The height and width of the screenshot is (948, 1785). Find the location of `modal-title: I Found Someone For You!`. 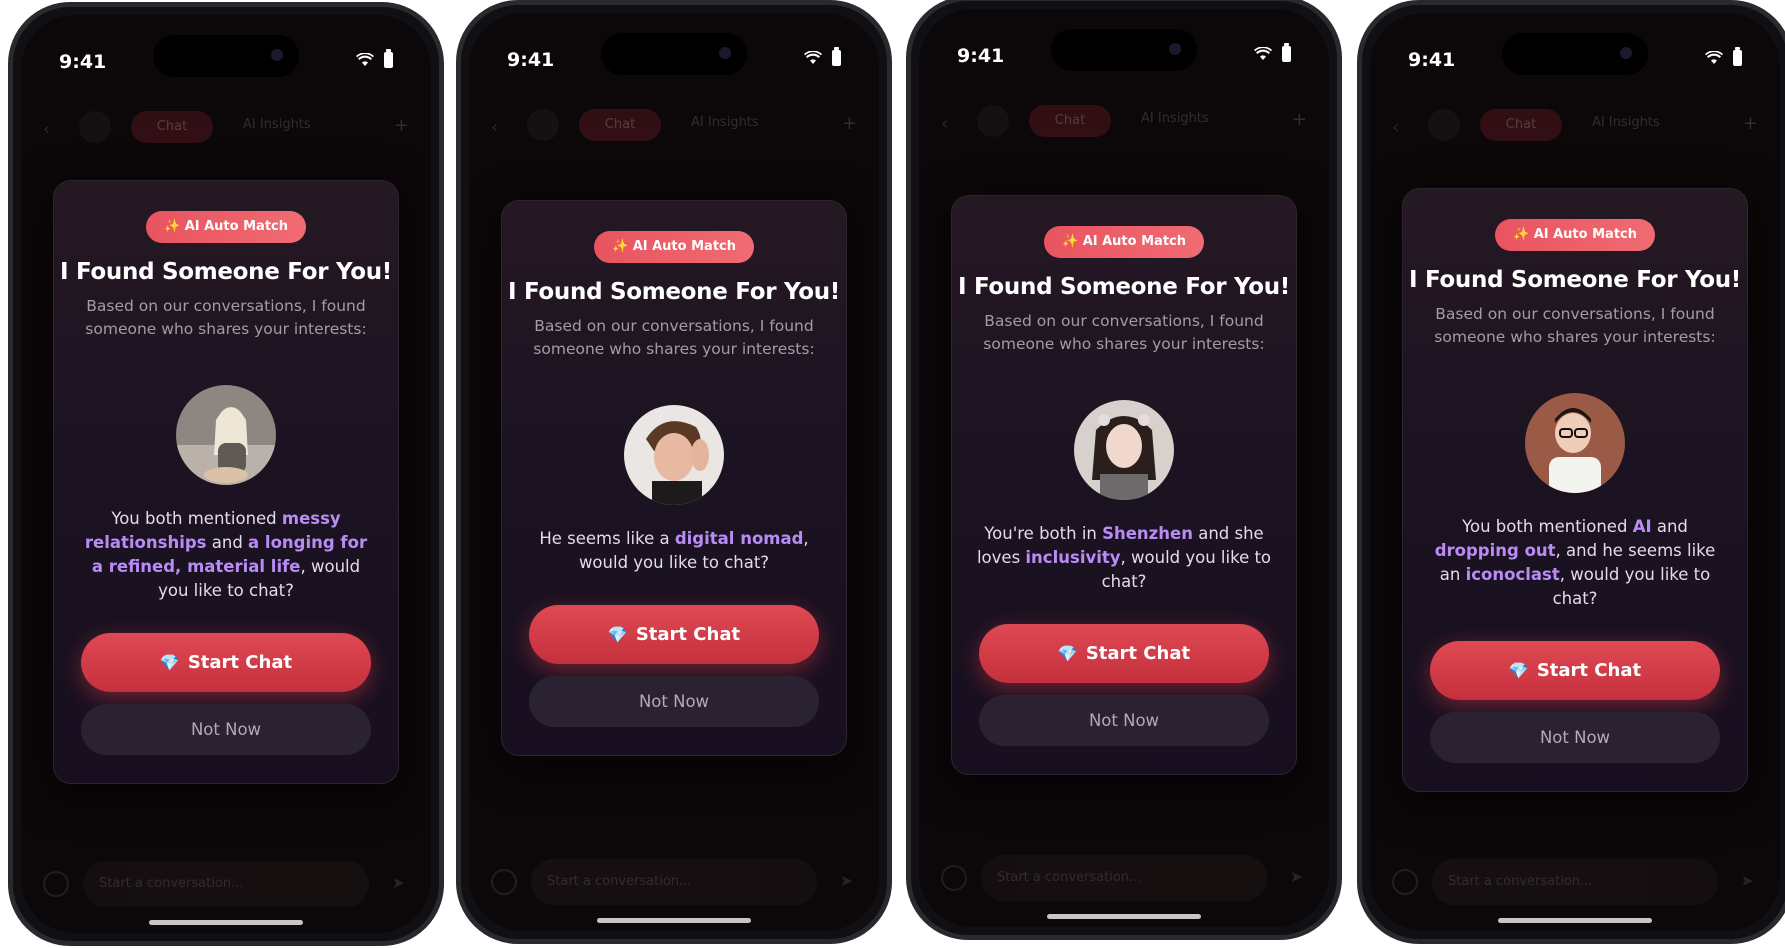

modal-title: I Found Someone For You! is located at coordinates (1124, 287).